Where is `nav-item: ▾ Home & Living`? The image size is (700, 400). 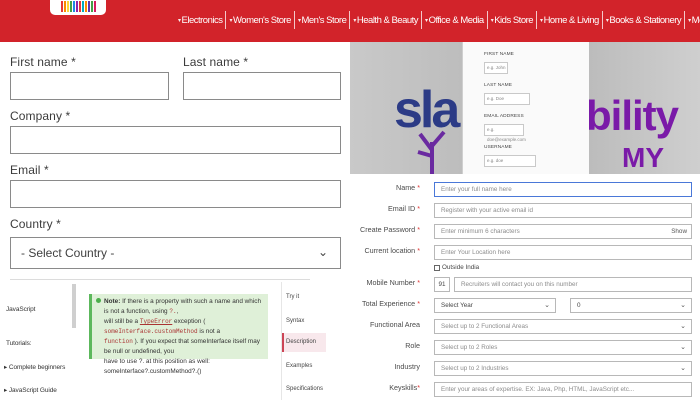
nav-item: ▾ Home & Living is located at coordinates (569, 20).